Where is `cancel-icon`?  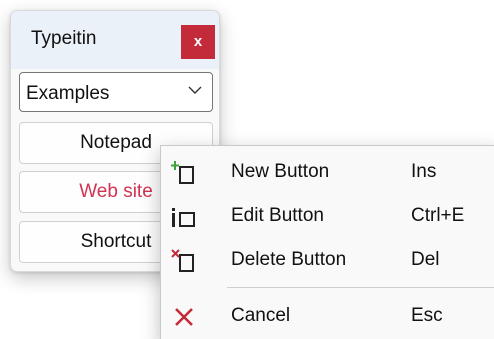
cancel-icon is located at coordinates (184, 317).